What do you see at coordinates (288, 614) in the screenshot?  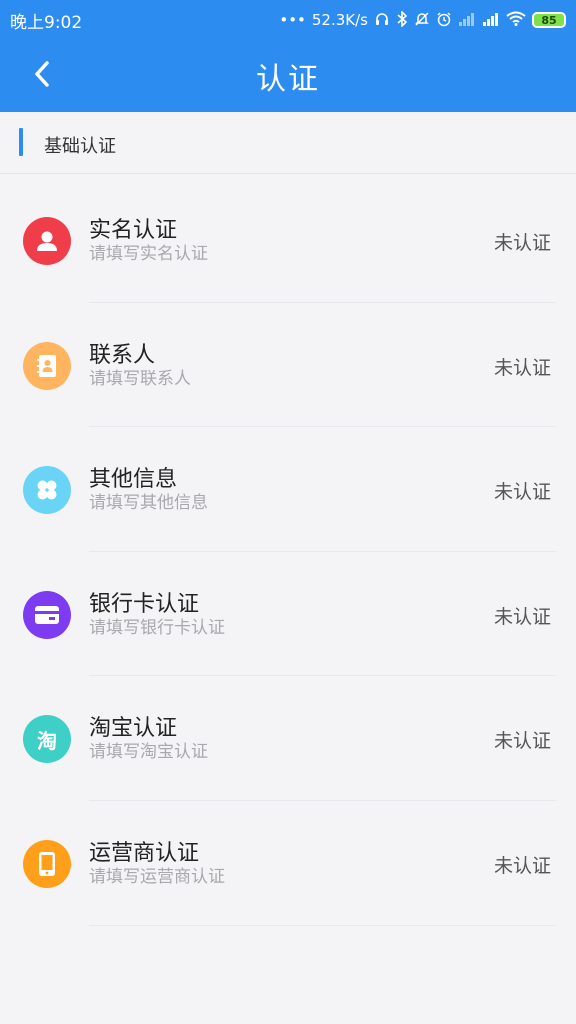 I see `list-item-bank-card: 银行卡认证 请填写银行卡认证 未认证` at bounding box center [288, 614].